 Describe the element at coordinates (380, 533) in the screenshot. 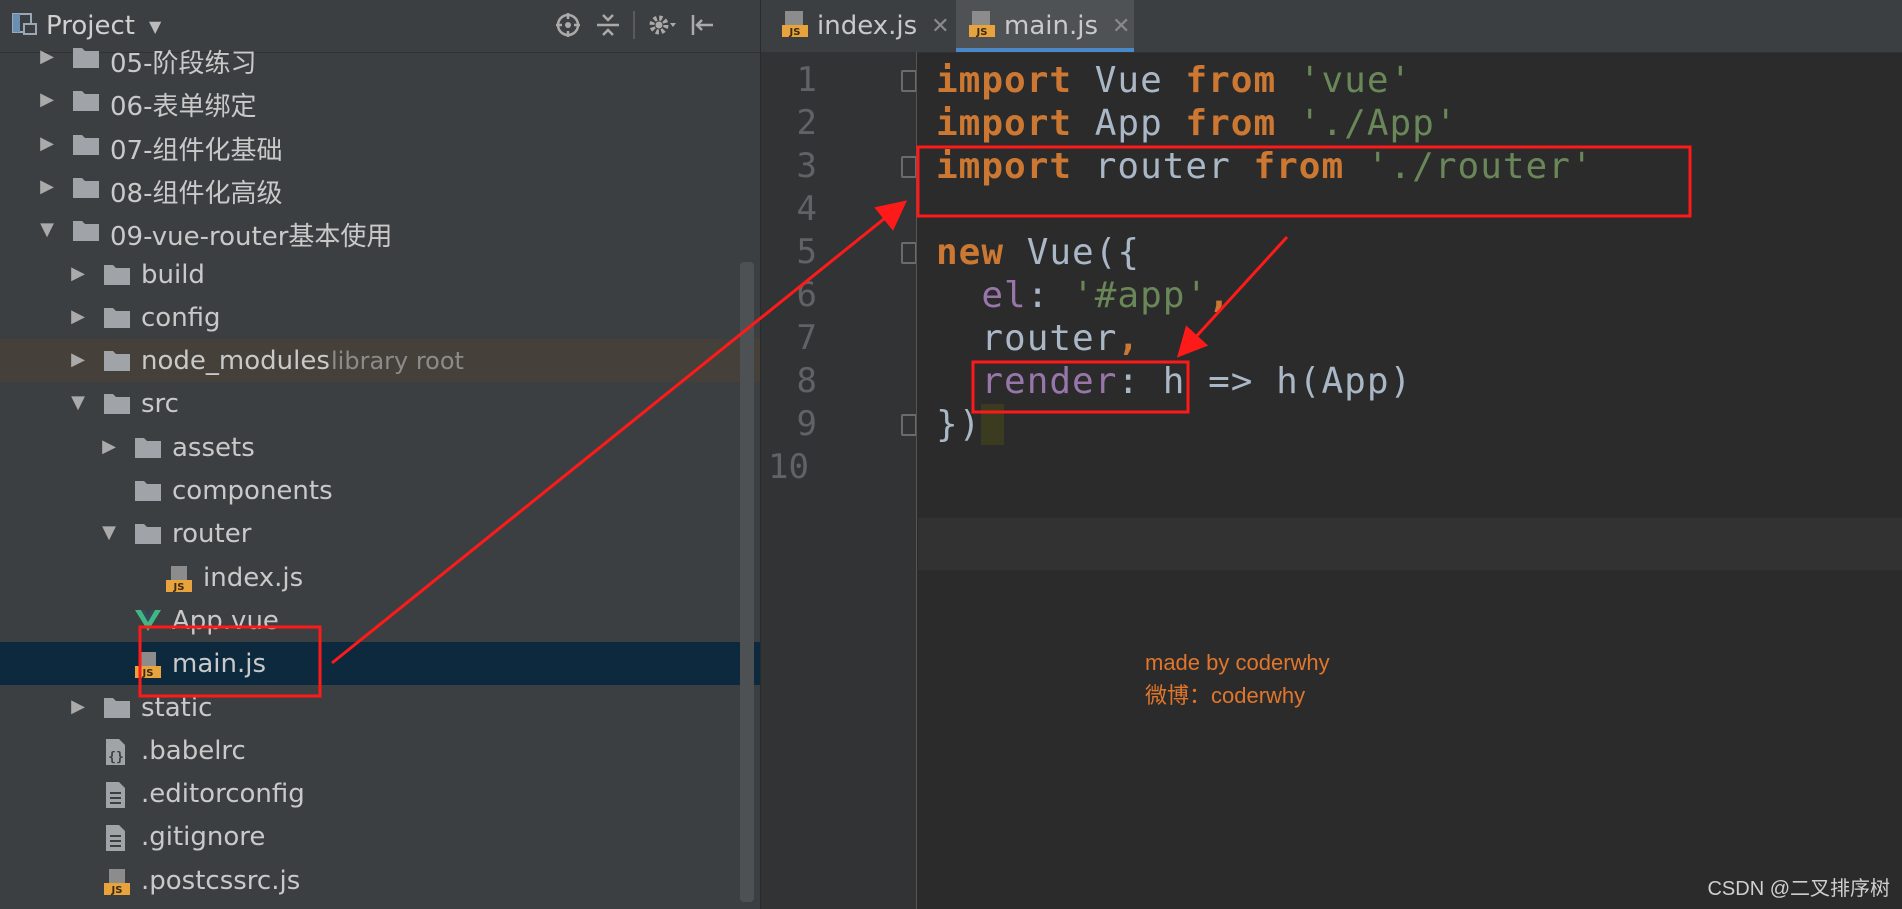

I see `tree-item: ▼ router` at that location.